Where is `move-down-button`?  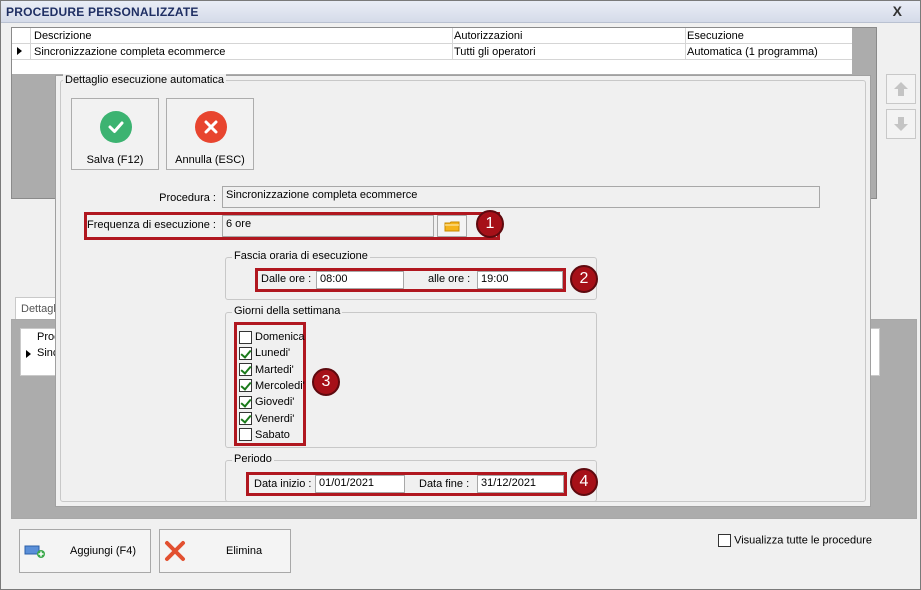 move-down-button is located at coordinates (901, 124).